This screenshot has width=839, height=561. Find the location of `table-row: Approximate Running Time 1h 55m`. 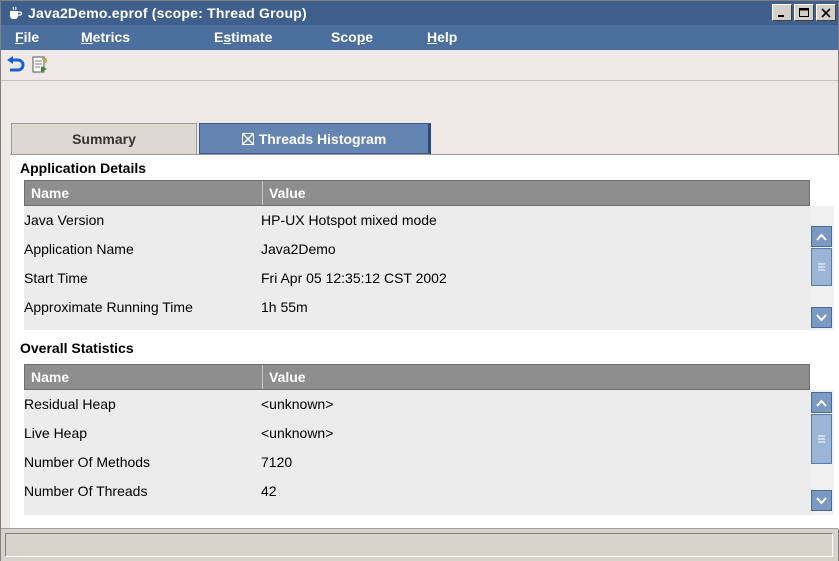

table-row: Approximate Running Time 1h 55m is located at coordinates (417, 307).